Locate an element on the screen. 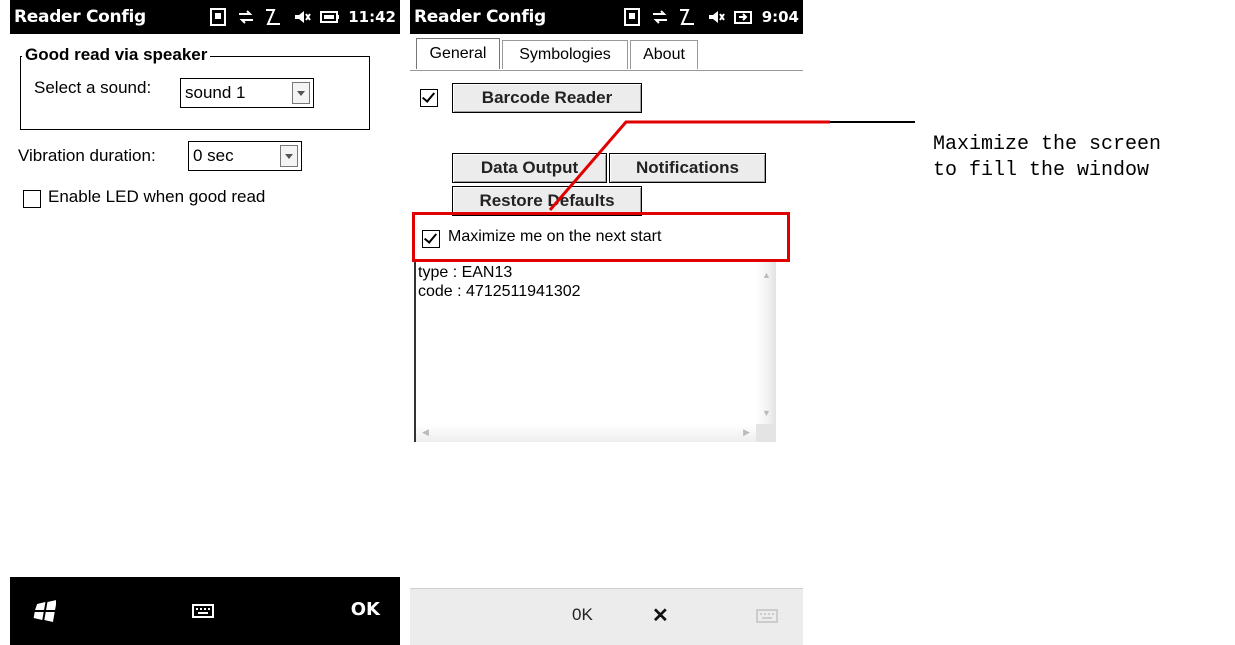 This screenshot has width=1235, height=645. vertical-scrollbar: ▲ ▼ is located at coordinates (766, 343).